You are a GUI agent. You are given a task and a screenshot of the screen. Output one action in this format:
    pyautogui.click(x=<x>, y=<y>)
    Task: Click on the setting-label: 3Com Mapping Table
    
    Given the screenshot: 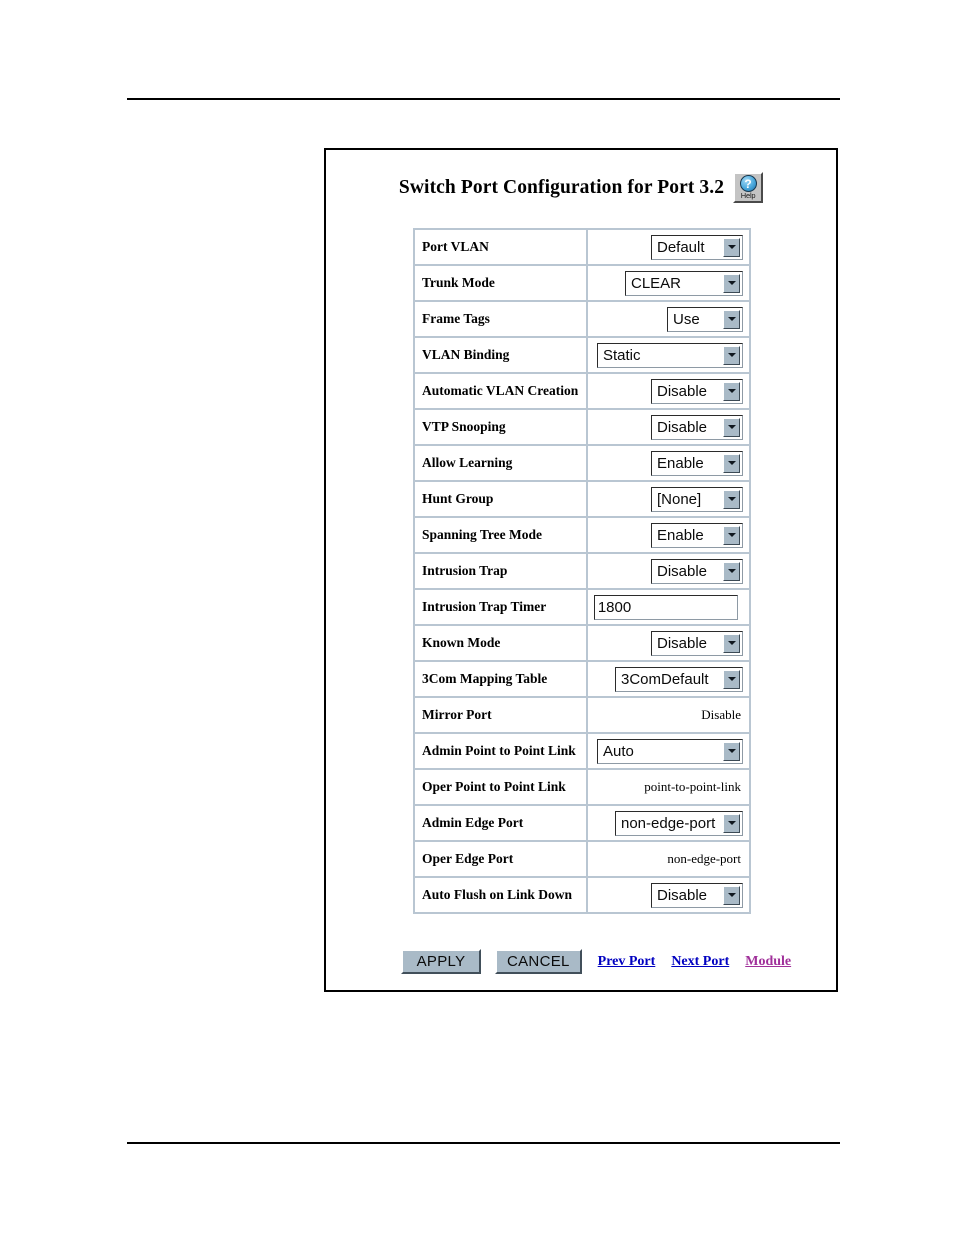 What is the action you would take?
    pyautogui.click(x=500, y=679)
    